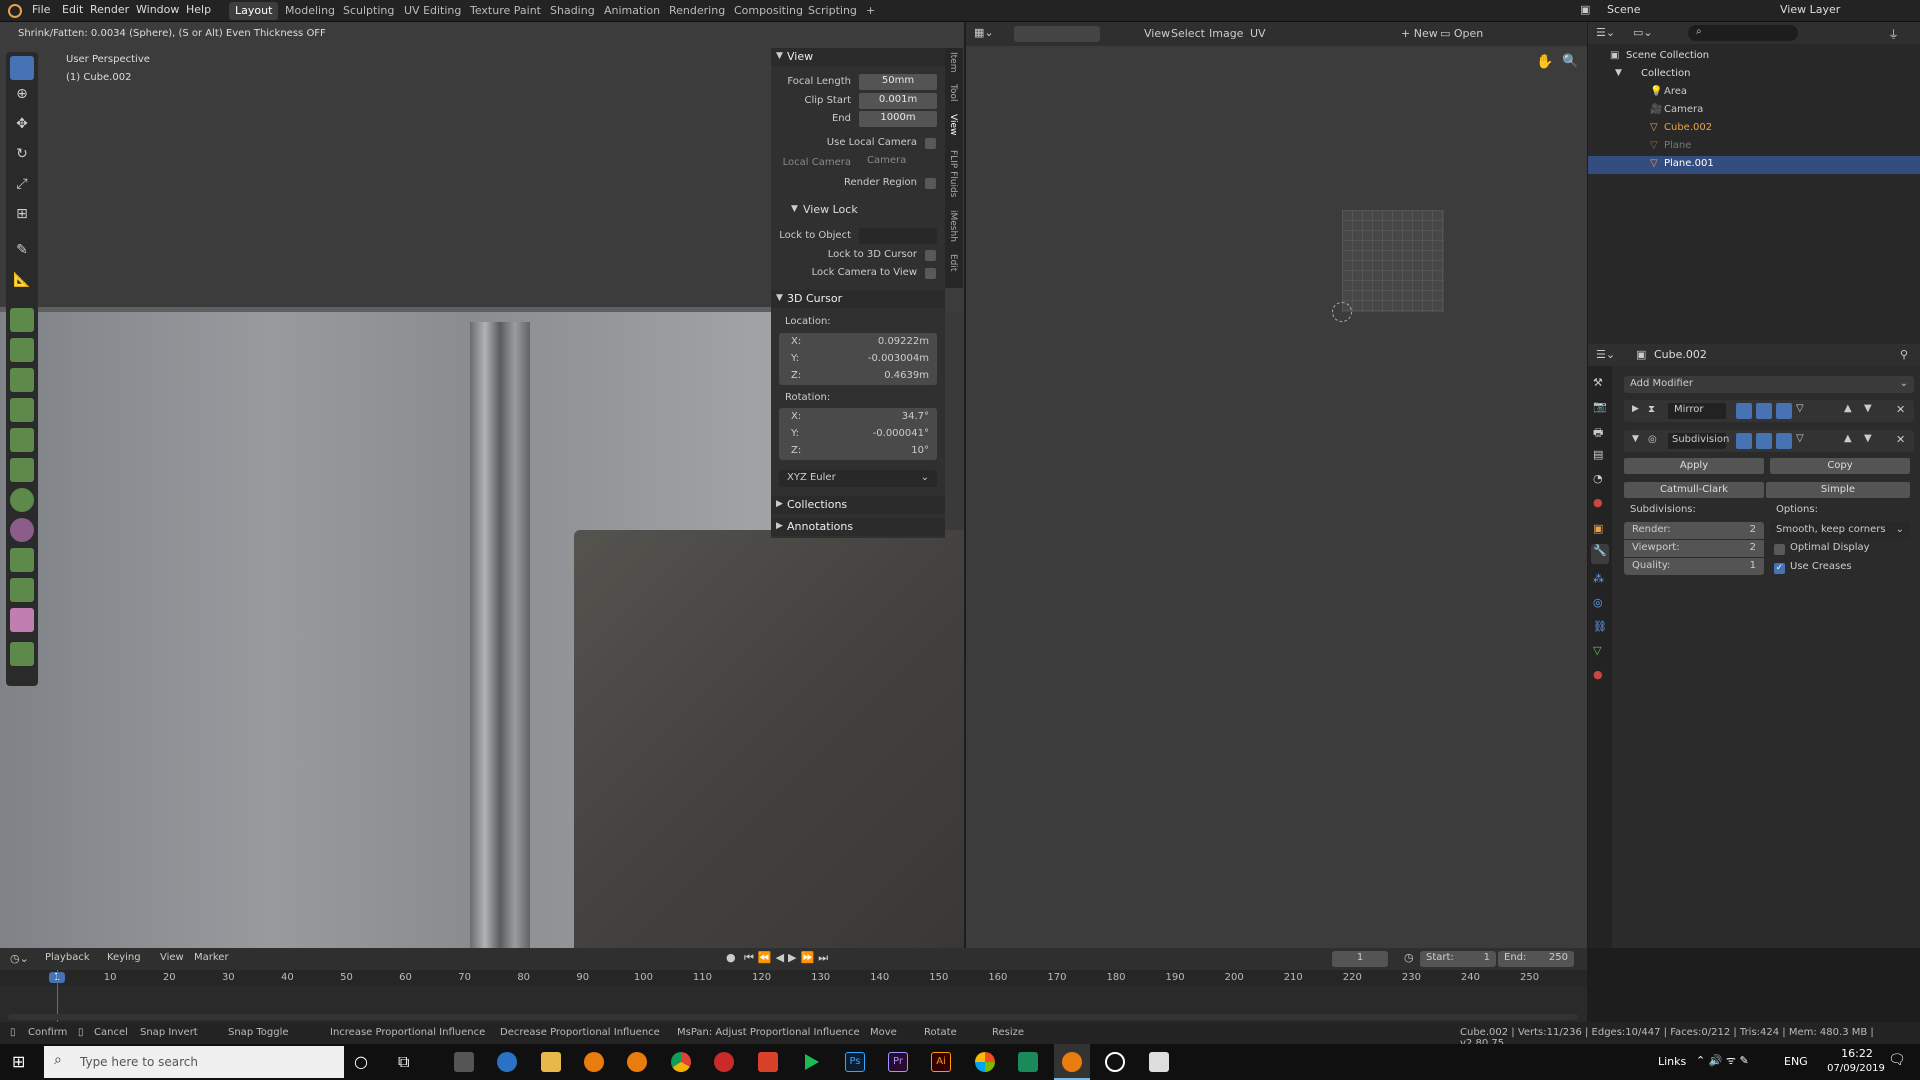  Describe the element at coordinates (1360, 959) in the screenshot. I see `current-frame-field: 1` at that location.